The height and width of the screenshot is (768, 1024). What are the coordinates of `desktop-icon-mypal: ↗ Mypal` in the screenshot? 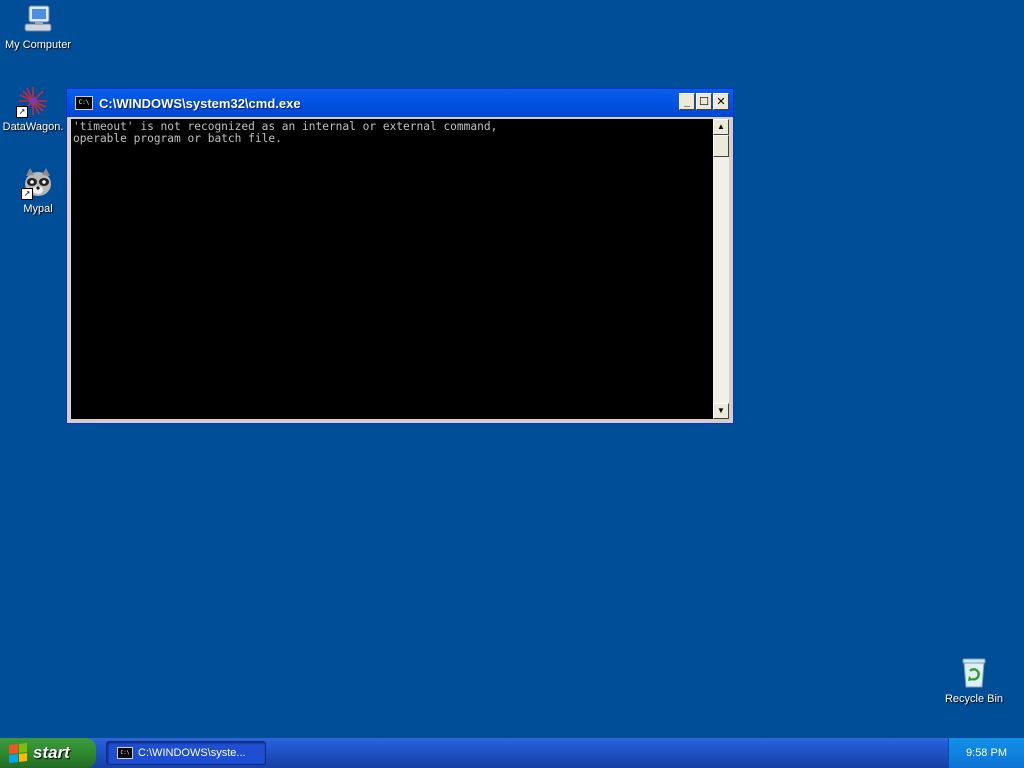 It's located at (38, 190).